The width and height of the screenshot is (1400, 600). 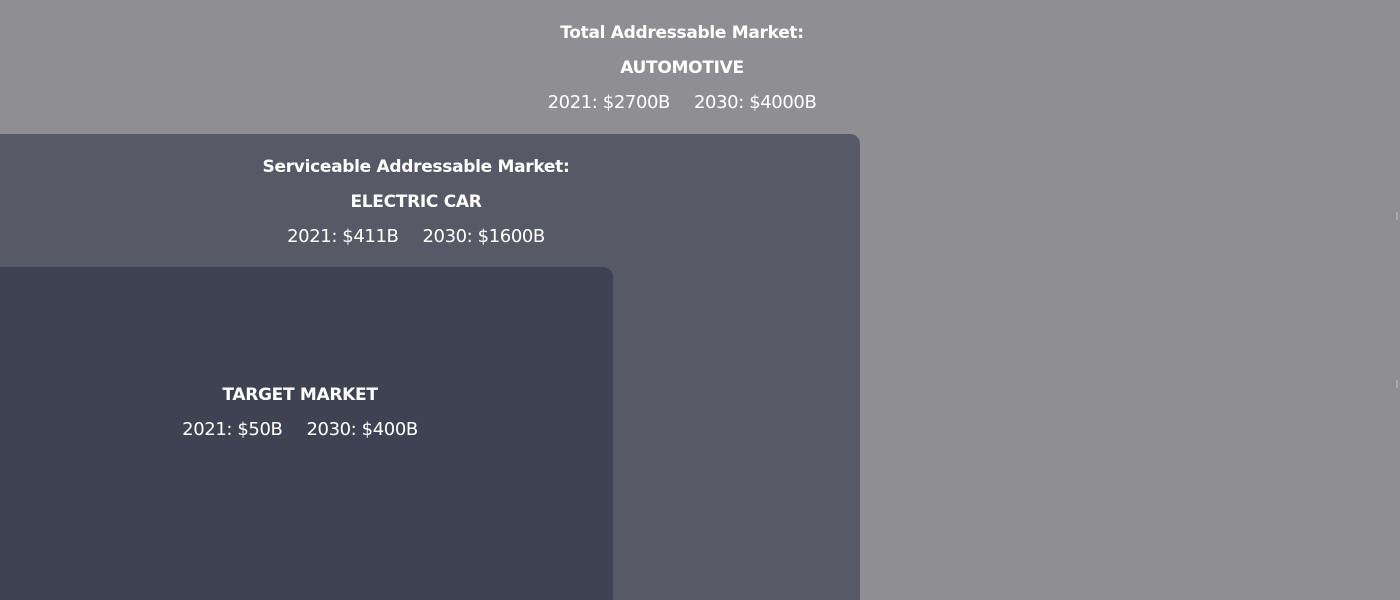 What do you see at coordinates (755, 102) in the screenshot?
I see `tam-value-2030: 2030: $4000B` at bounding box center [755, 102].